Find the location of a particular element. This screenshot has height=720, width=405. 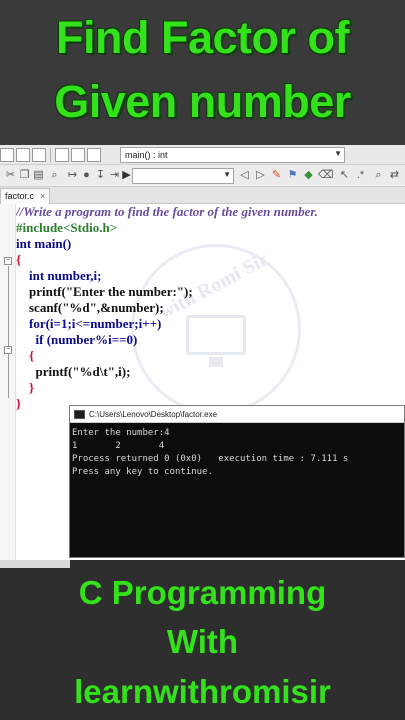

fold-line is located at coordinates (8, 332).